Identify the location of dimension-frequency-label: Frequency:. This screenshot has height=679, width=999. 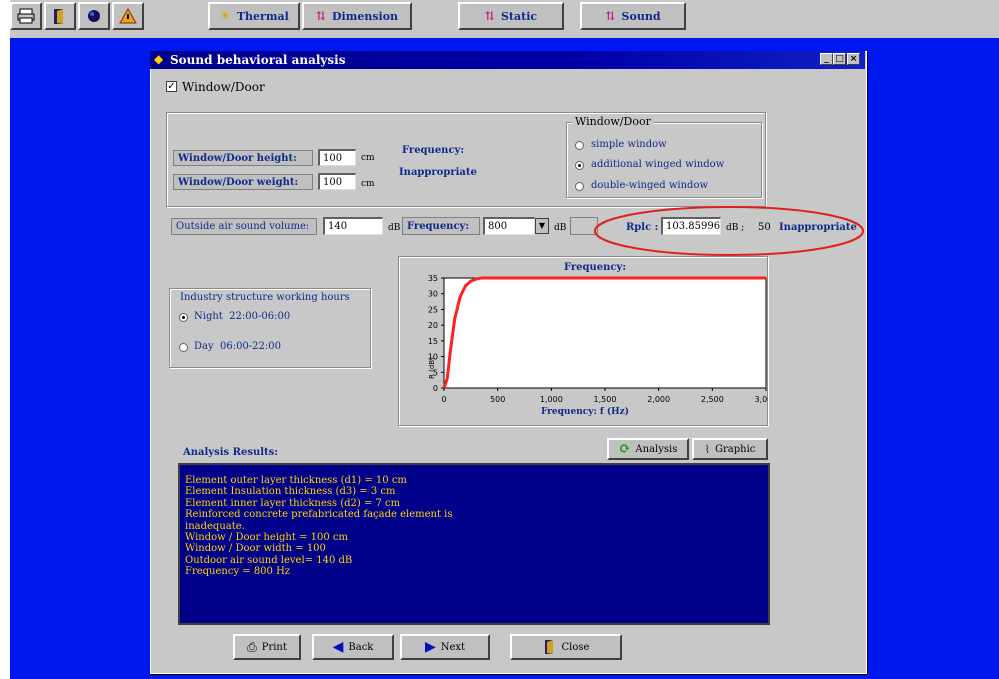
(433, 150).